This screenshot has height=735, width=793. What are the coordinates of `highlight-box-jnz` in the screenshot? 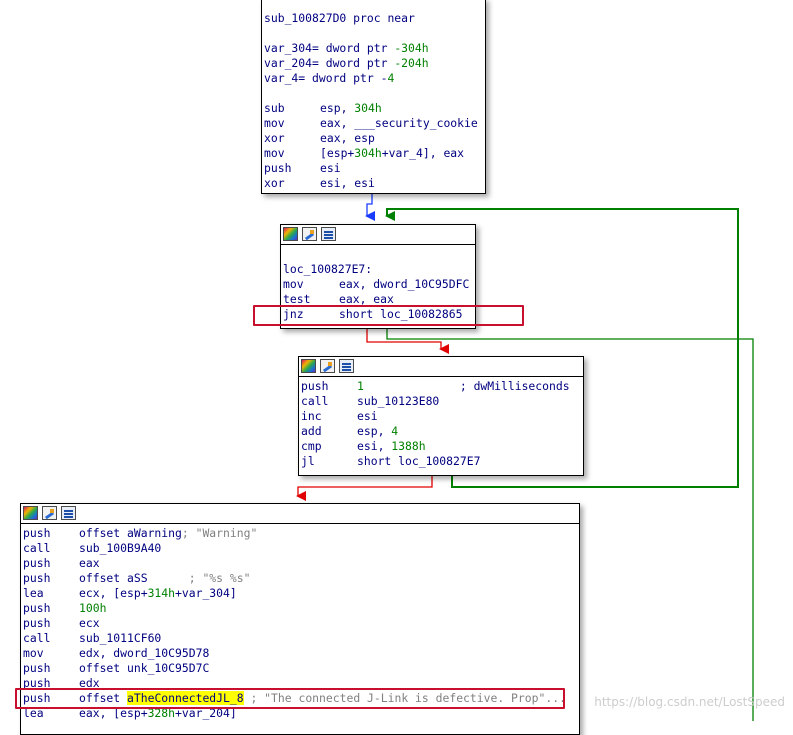 It's located at (388, 315).